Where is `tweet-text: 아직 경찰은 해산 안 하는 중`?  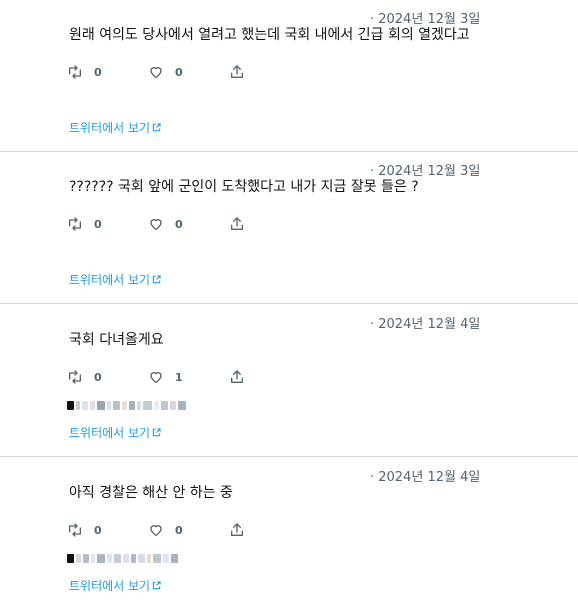
tweet-text: 아직 경찰은 해산 안 하는 중 is located at coordinates (151, 493).